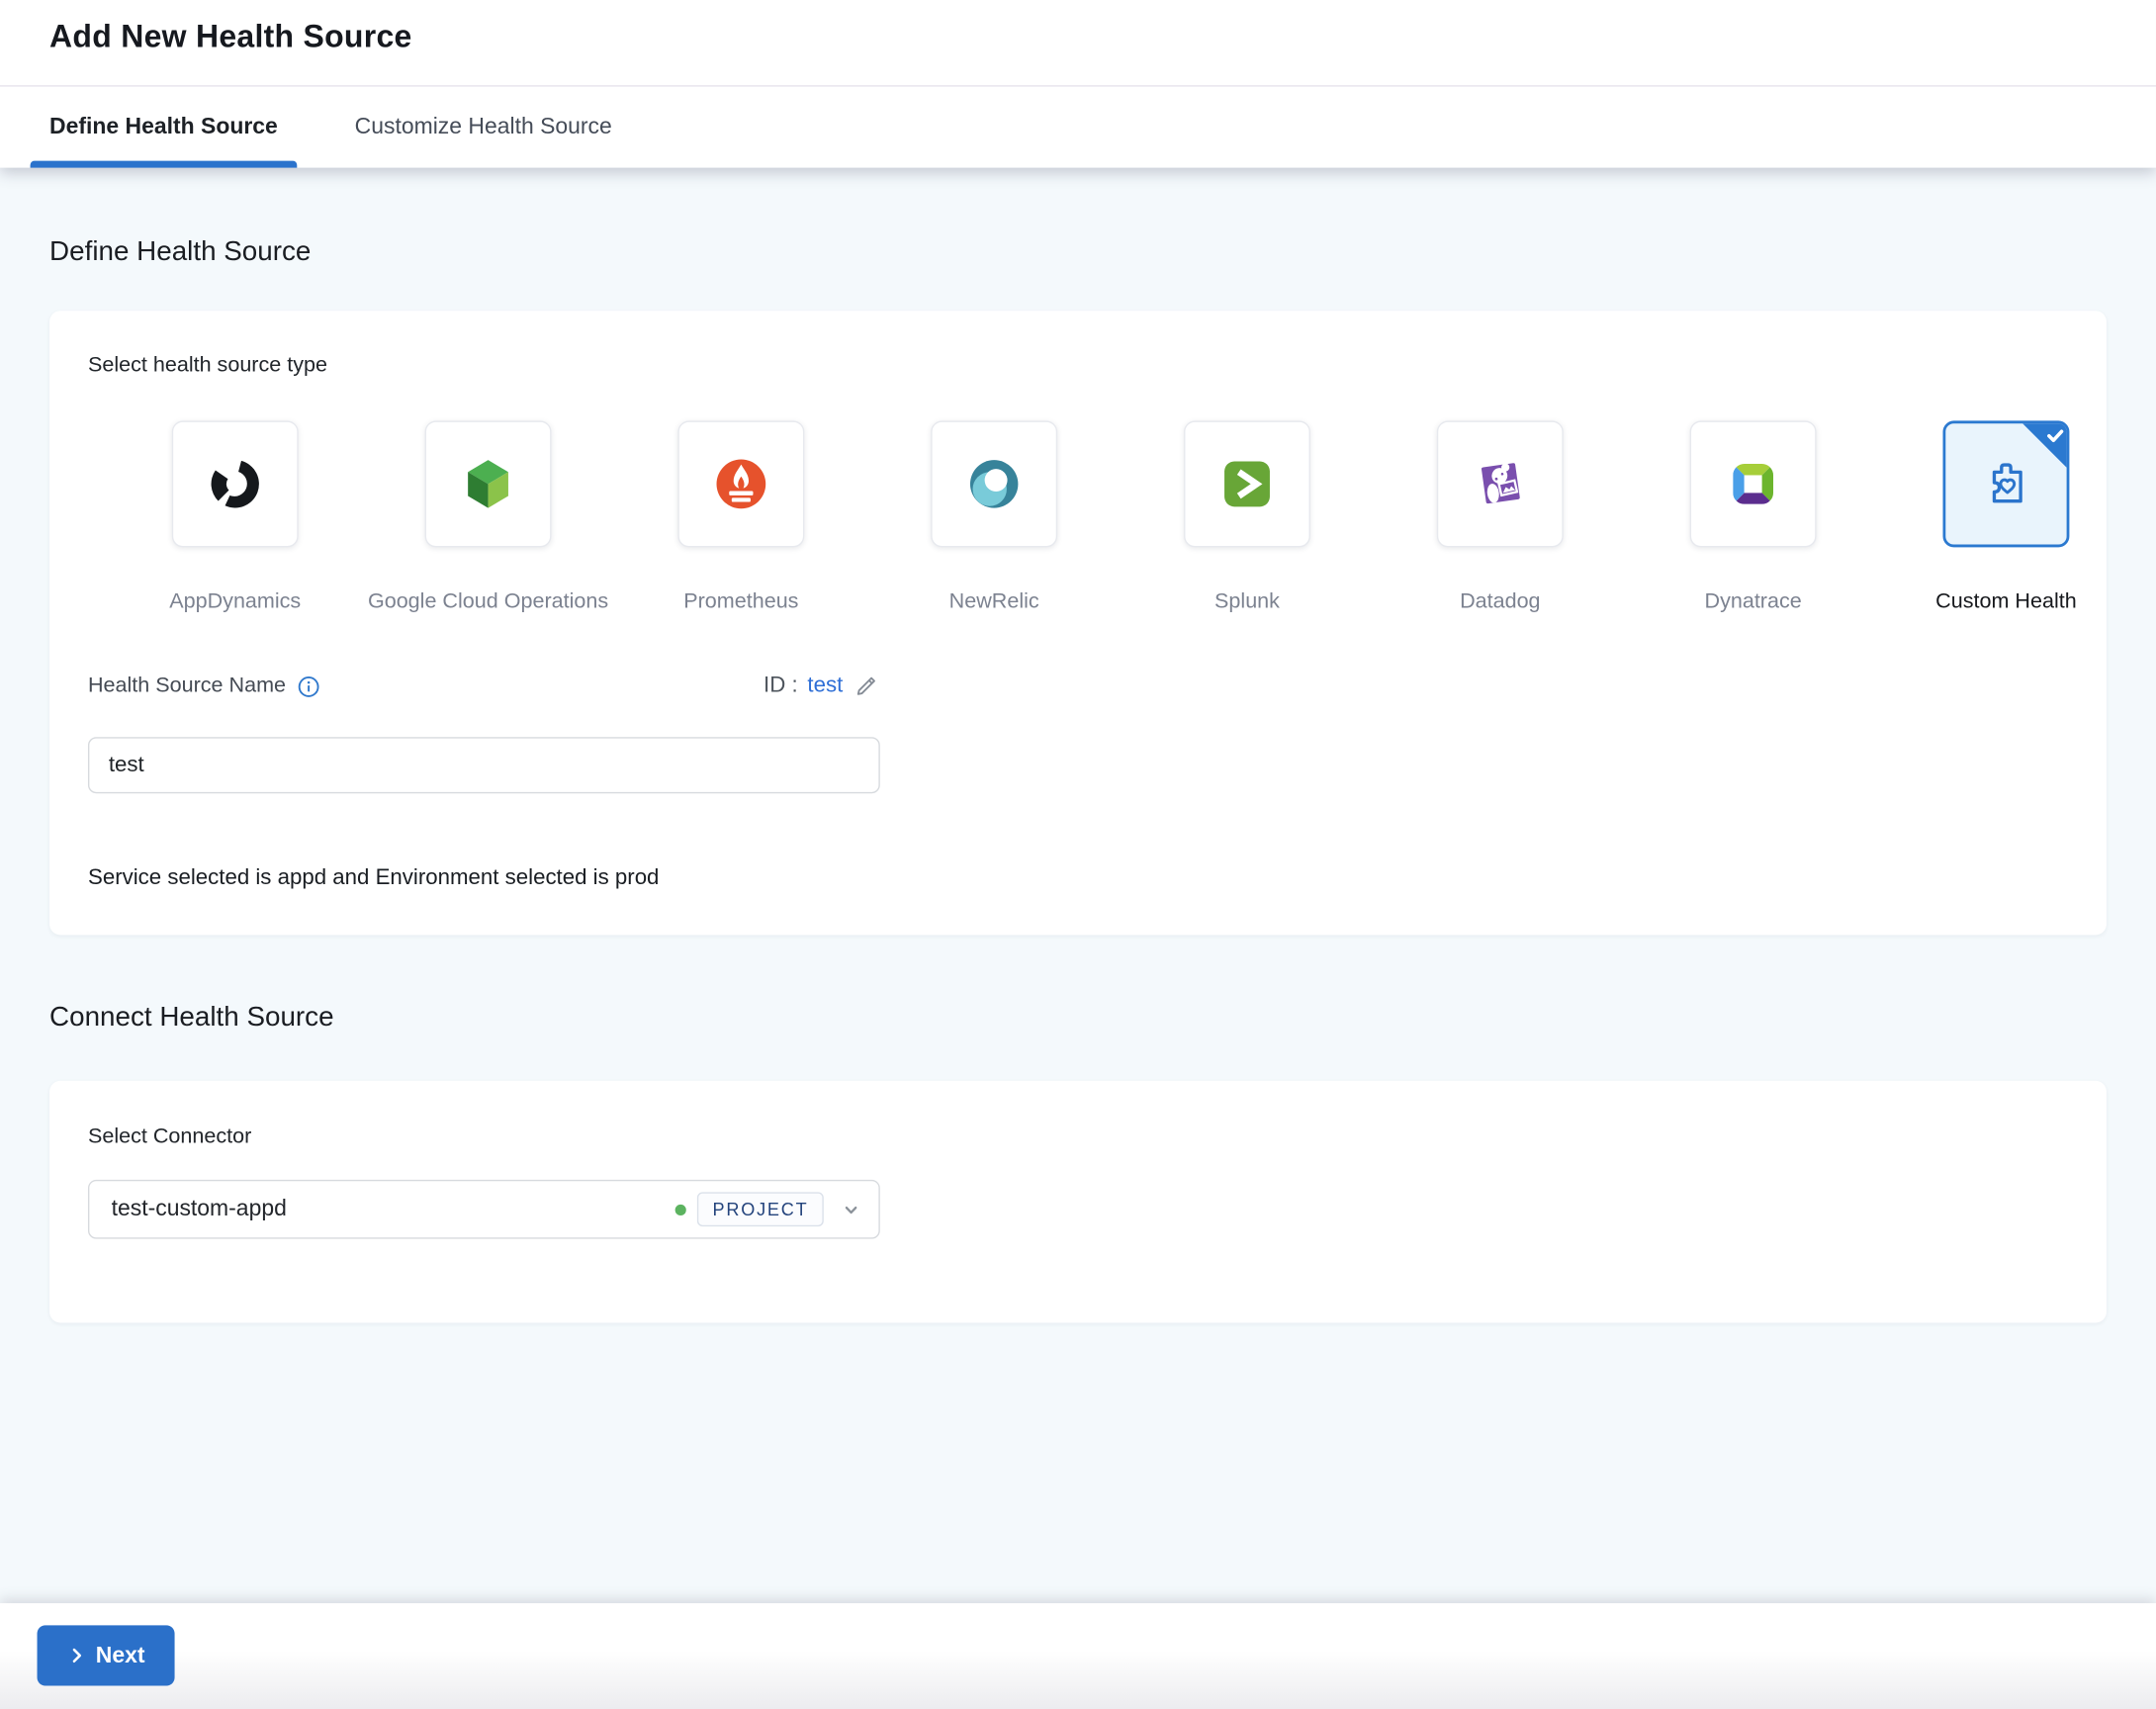 This screenshot has width=2156, height=1709. I want to click on source-type-dynatrace: Dynatrace, so click(1753, 517).